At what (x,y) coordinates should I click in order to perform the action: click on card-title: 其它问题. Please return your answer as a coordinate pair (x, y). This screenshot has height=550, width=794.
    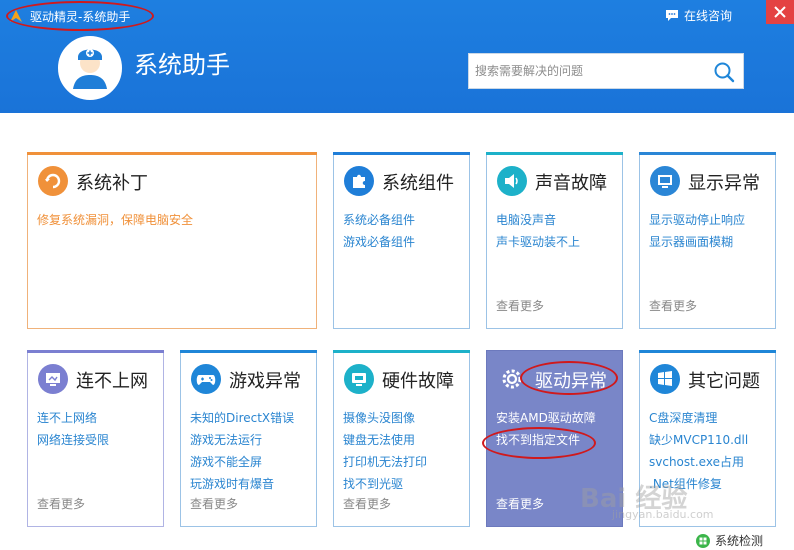
    Looking at the image, I should click on (724, 381).